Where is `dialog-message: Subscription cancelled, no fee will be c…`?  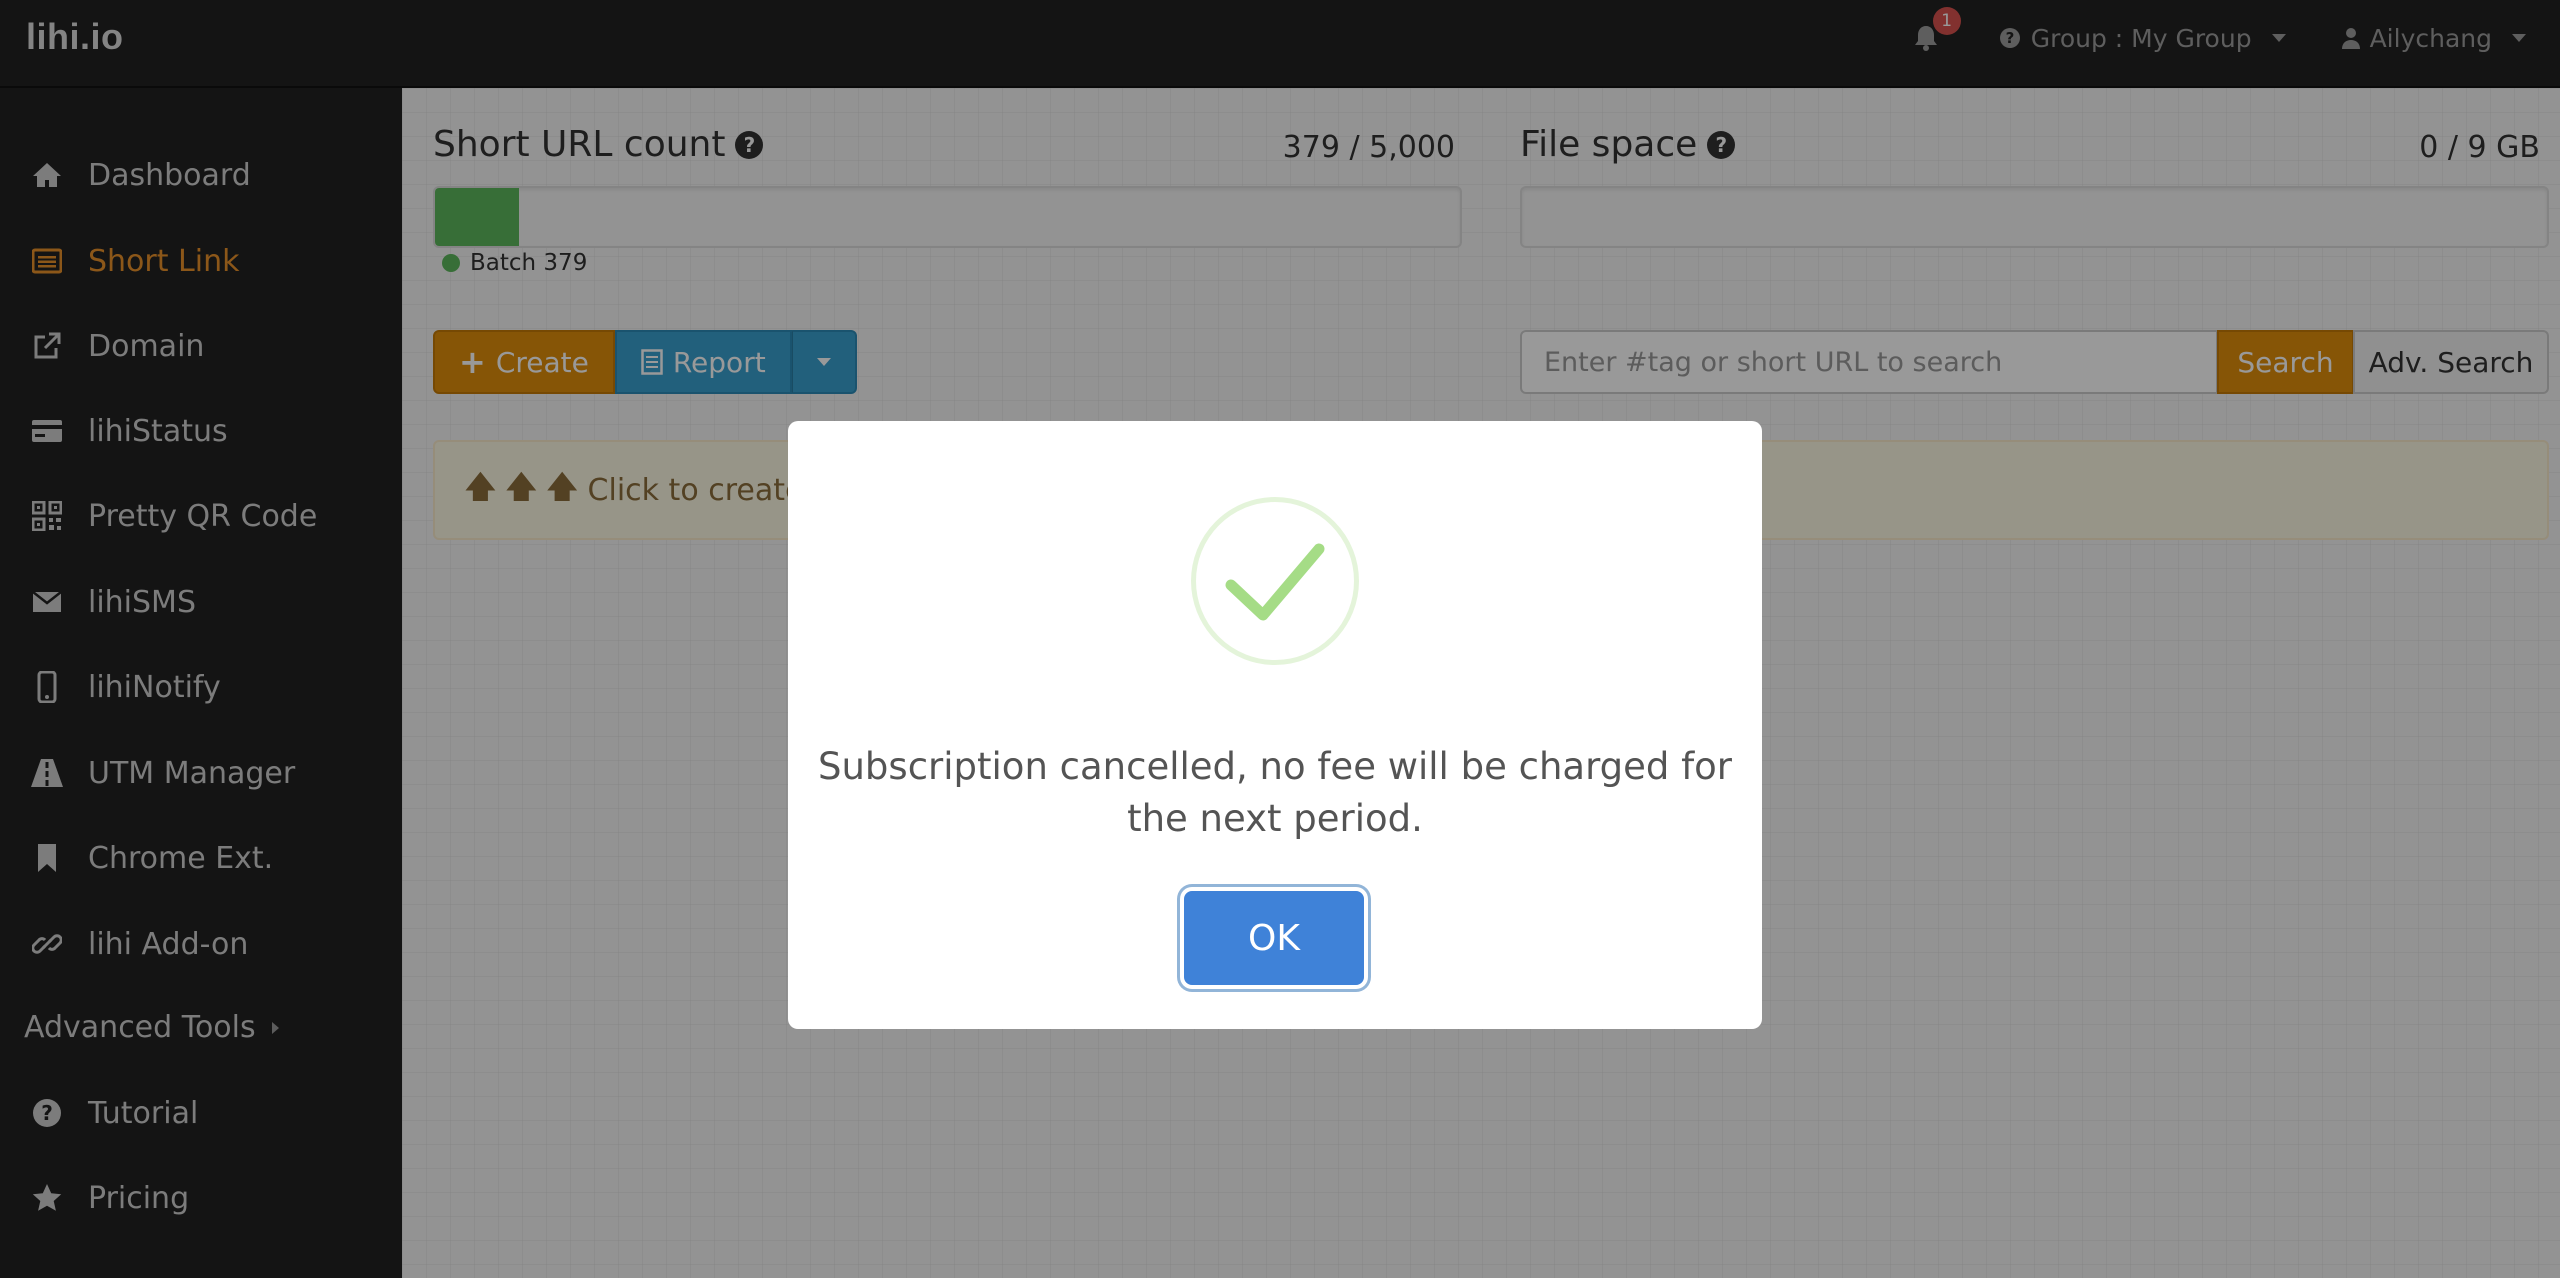
dialog-message: Subscription cancelled, no fee will be c… is located at coordinates (1275, 792).